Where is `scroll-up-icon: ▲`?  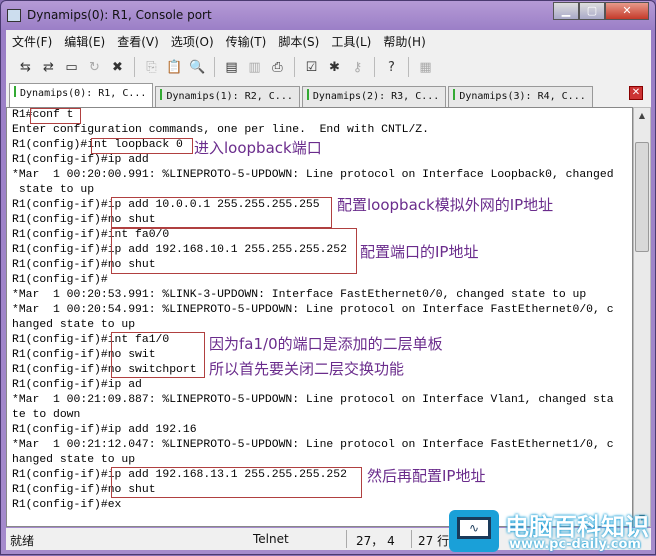
scroll-up-icon: ▲ is located at coordinates (642, 116).